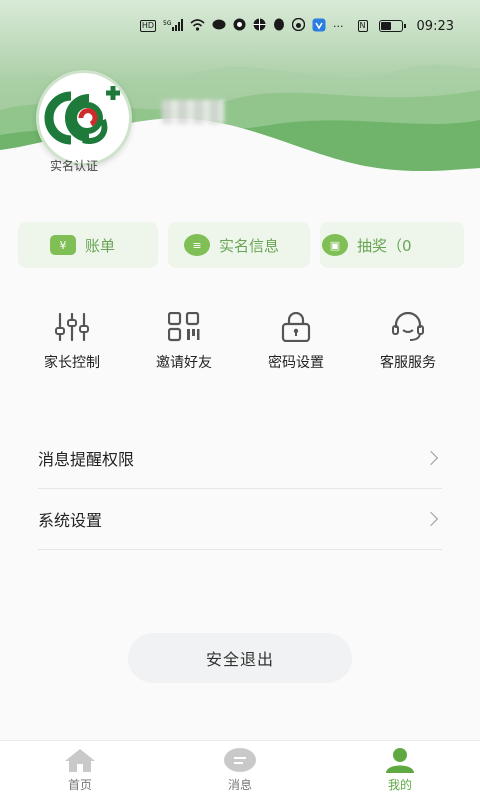 The width and height of the screenshot is (480, 800). I want to click on password-settings-label: 密码设置, so click(296, 363).